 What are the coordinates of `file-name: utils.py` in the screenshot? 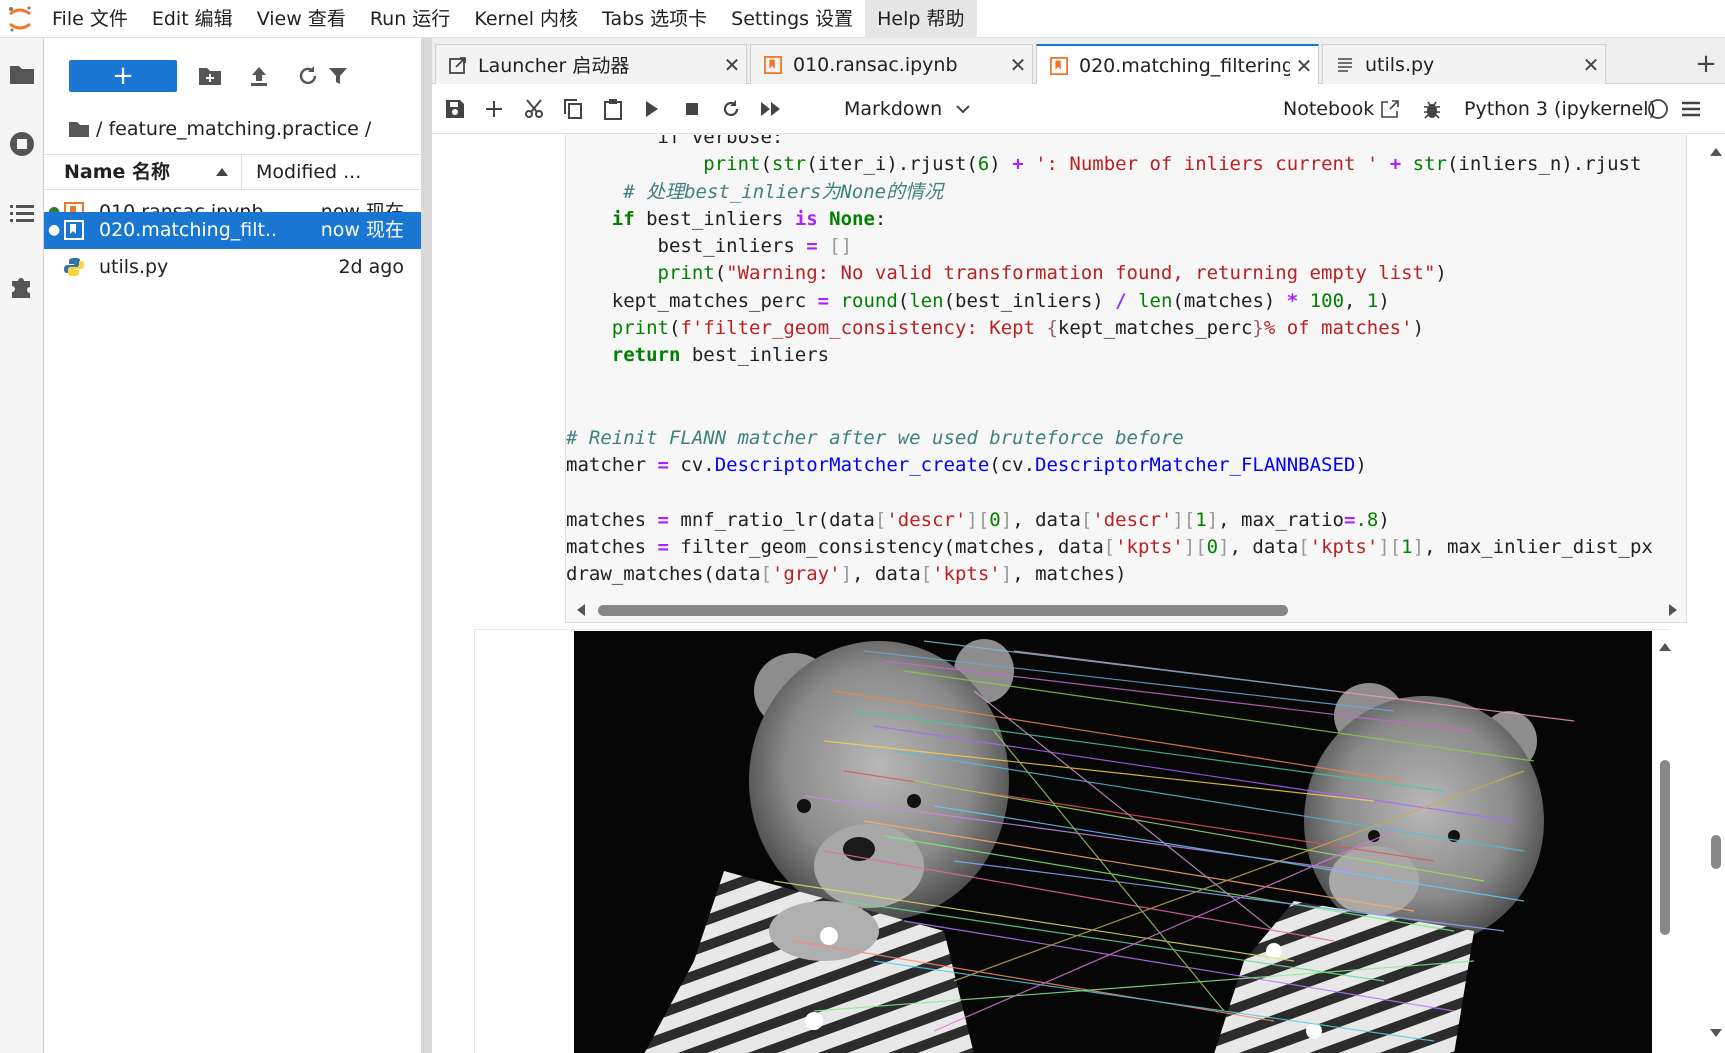 It's located at (134, 267).